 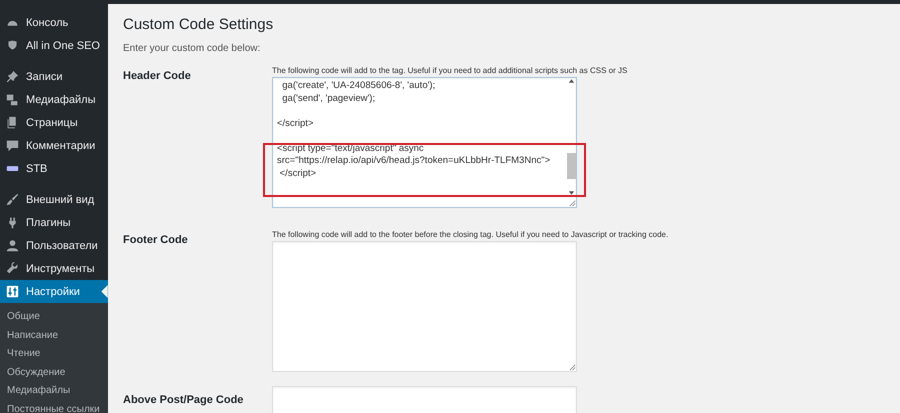 I want to click on sidebar-item: Плагины, so click(x=54, y=222).